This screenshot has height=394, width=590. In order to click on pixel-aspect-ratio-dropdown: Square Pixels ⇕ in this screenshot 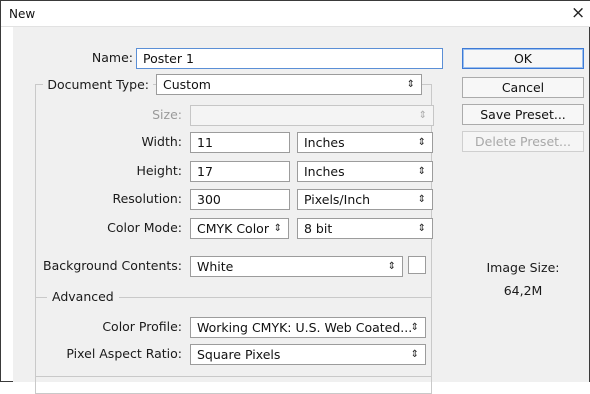, I will do `click(308, 354)`.